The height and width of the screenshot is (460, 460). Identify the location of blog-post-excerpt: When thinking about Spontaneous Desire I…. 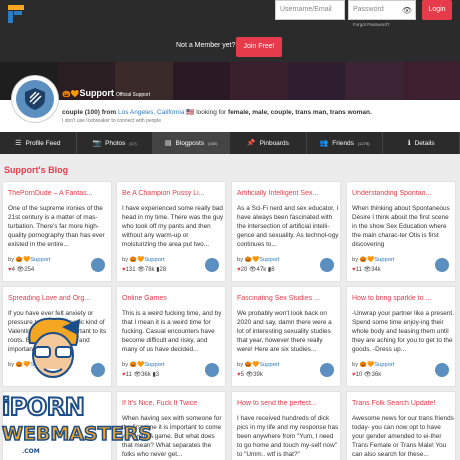
(401, 226).